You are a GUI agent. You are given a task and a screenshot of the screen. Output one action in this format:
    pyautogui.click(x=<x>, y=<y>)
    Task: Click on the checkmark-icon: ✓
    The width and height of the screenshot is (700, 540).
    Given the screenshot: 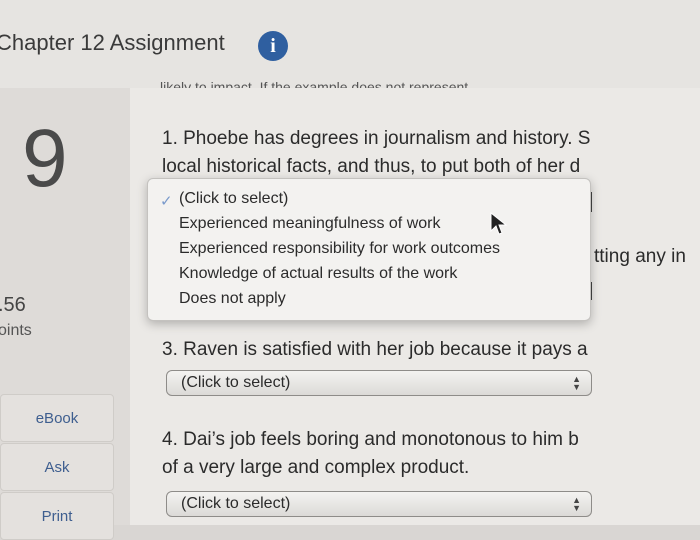 What is the action you would take?
    pyautogui.click(x=166, y=201)
    